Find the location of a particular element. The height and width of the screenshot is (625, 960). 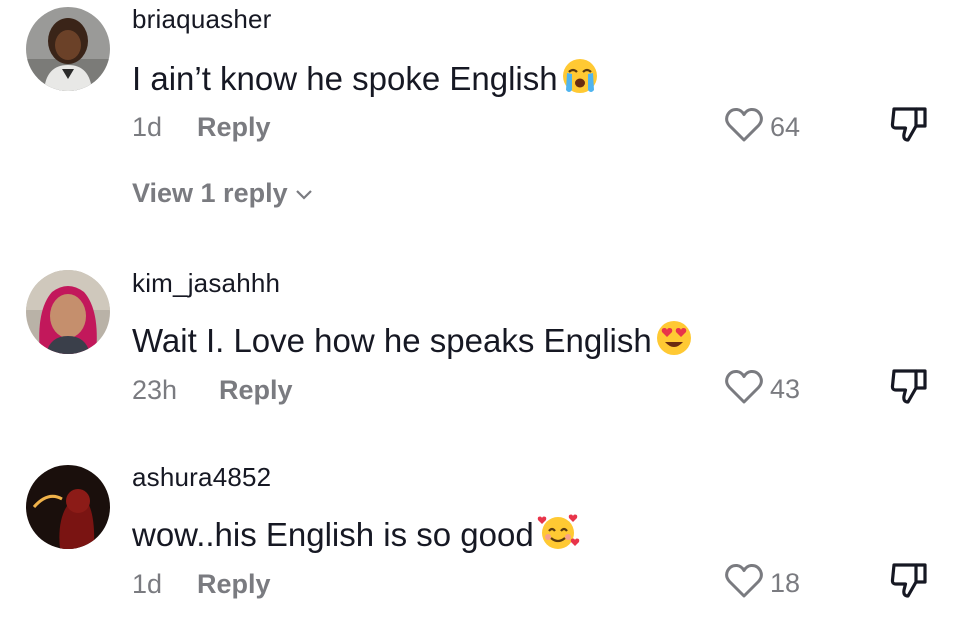

comment-text: Wait I. Love how he speaks English is located at coordinates (413, 342).